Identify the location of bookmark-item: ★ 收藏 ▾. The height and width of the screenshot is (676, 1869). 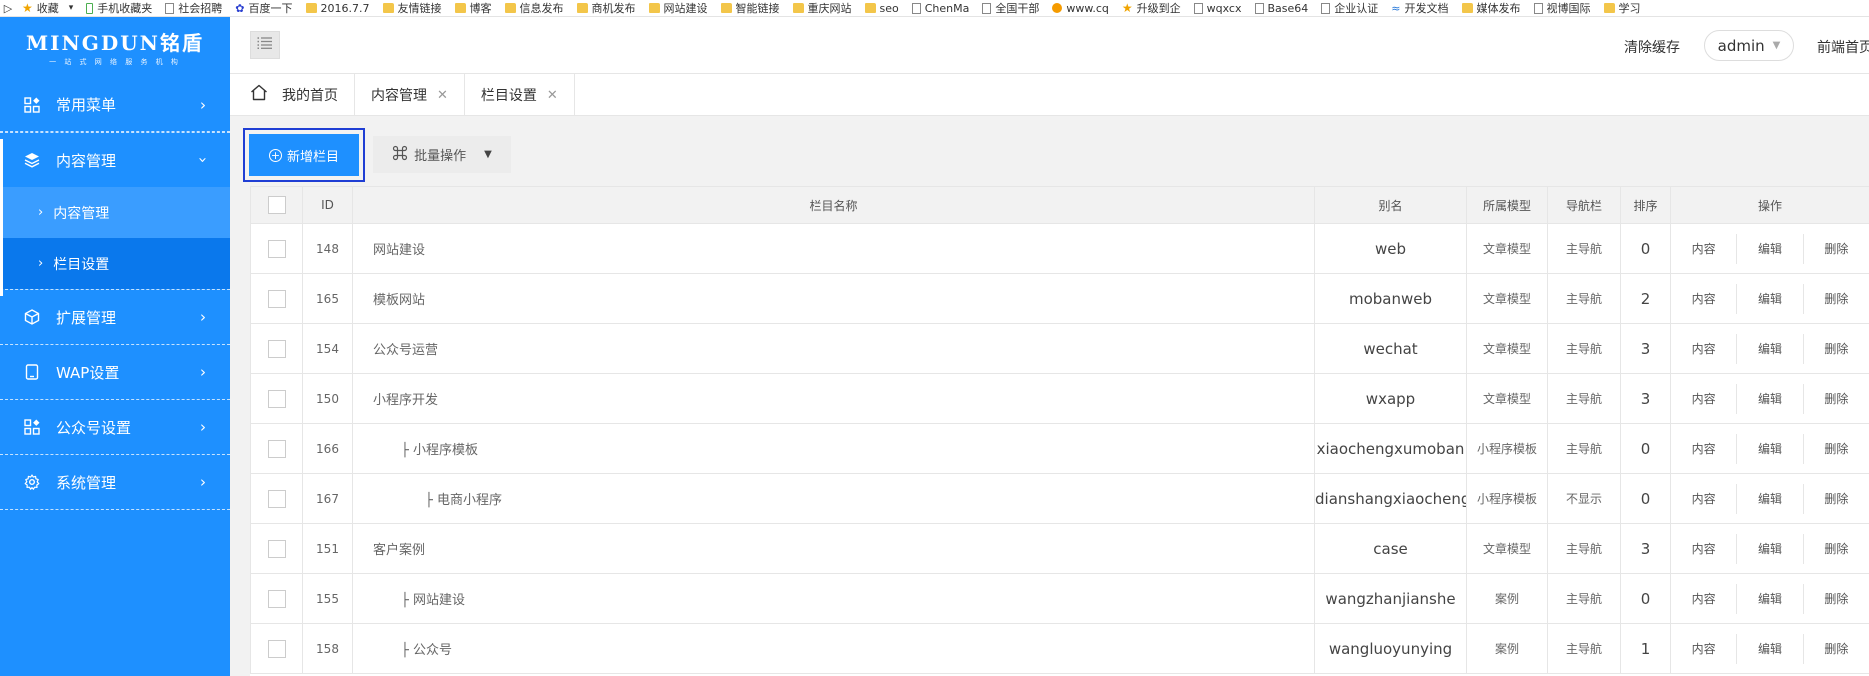
(47, 8).